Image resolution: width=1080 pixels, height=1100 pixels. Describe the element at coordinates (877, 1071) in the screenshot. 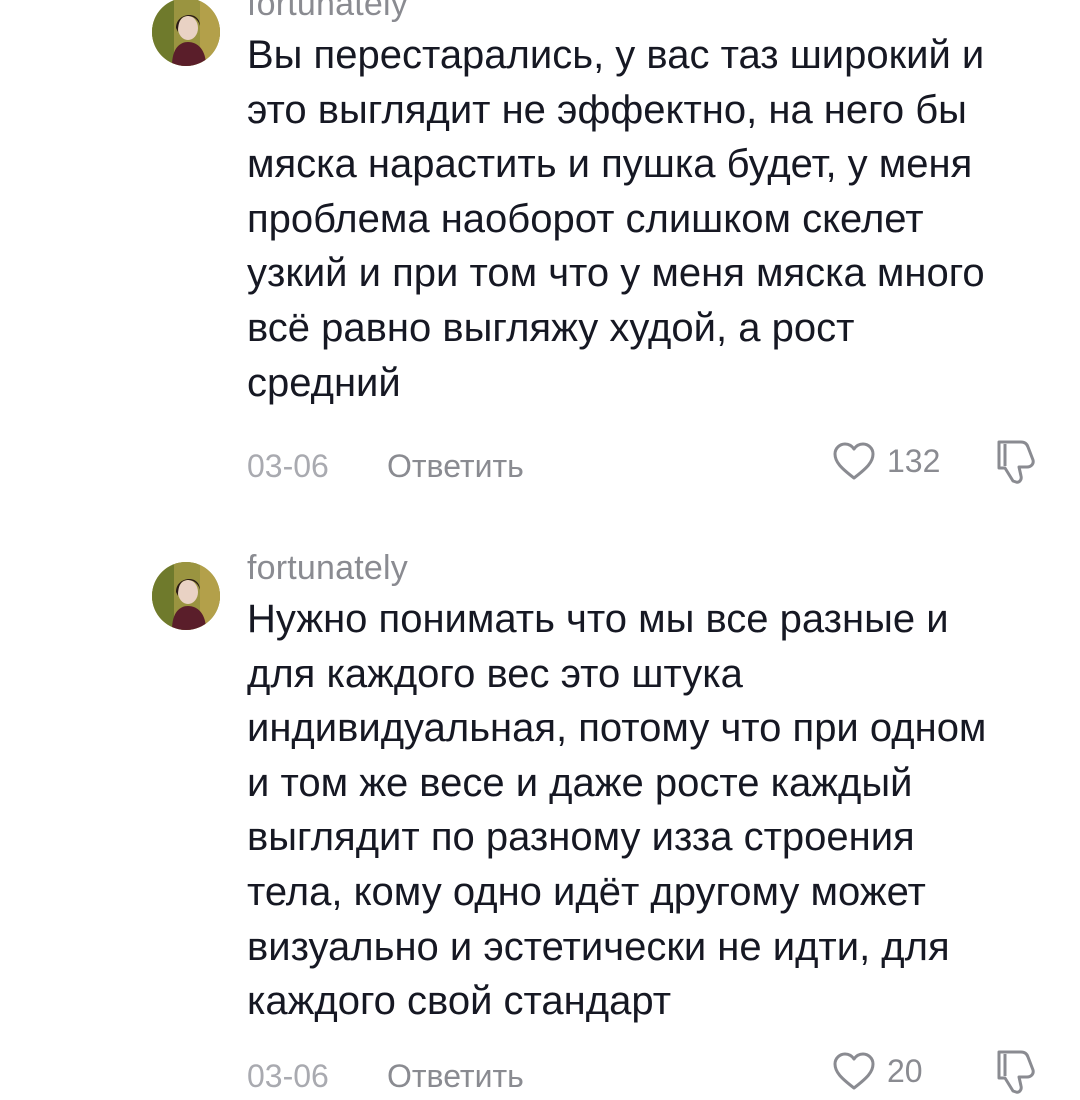

I see `like-button: 20` at that location.